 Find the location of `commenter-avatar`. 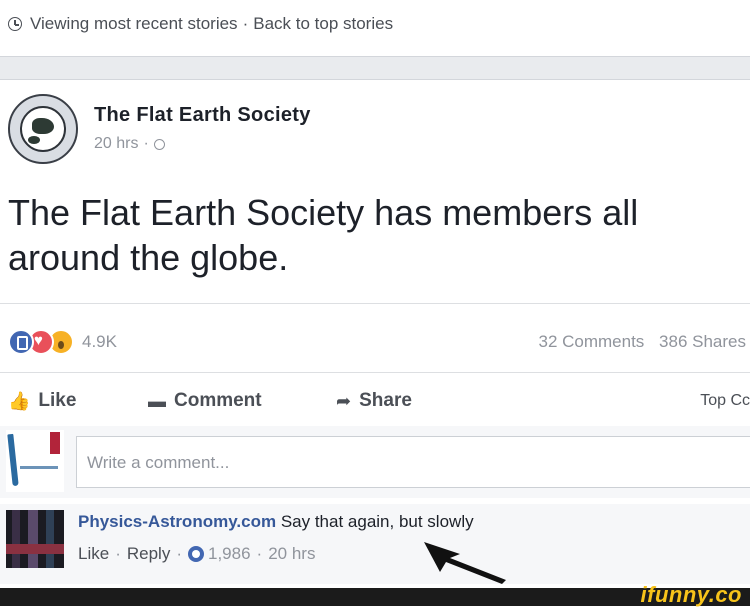

commenter-avatar is located at coordinates (35, 539).